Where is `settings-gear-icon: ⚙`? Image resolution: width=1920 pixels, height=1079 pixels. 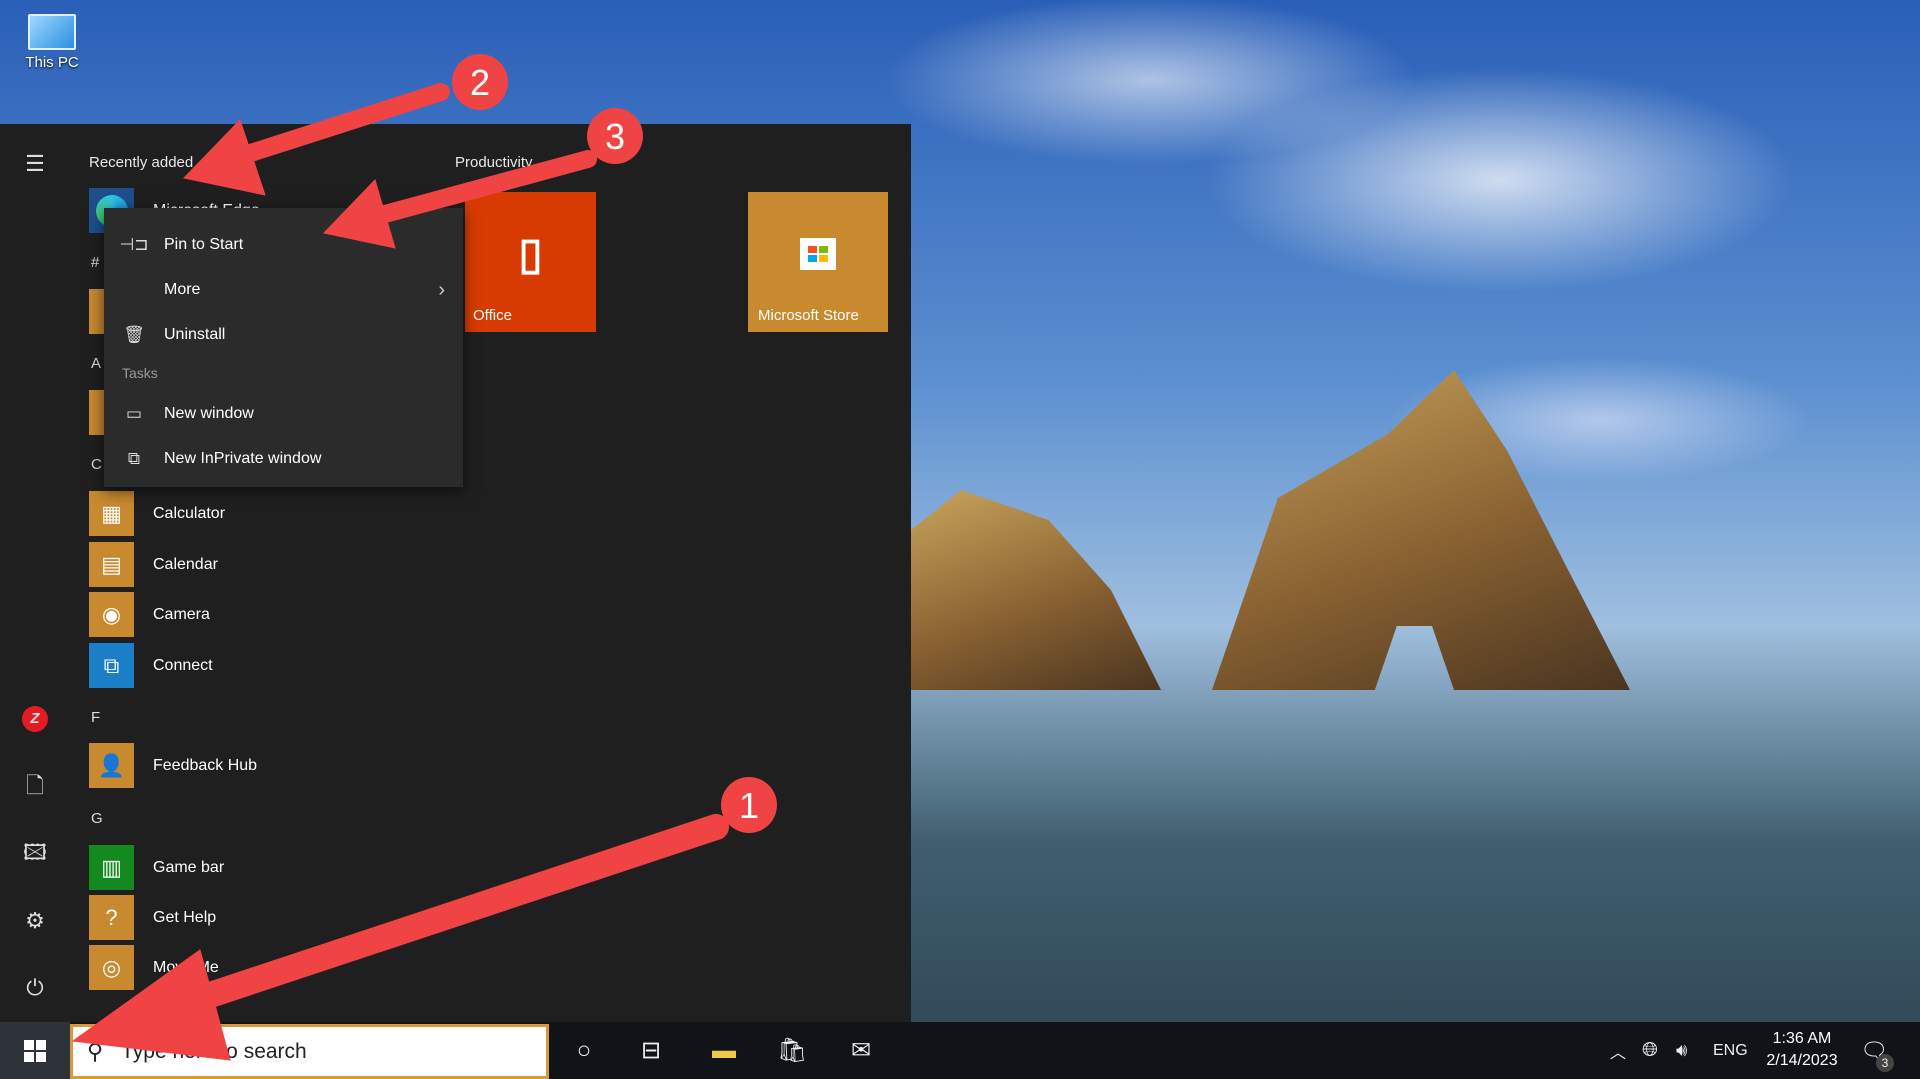 settings-gear-icon: ⚙ is located at coordinates (35, 921).